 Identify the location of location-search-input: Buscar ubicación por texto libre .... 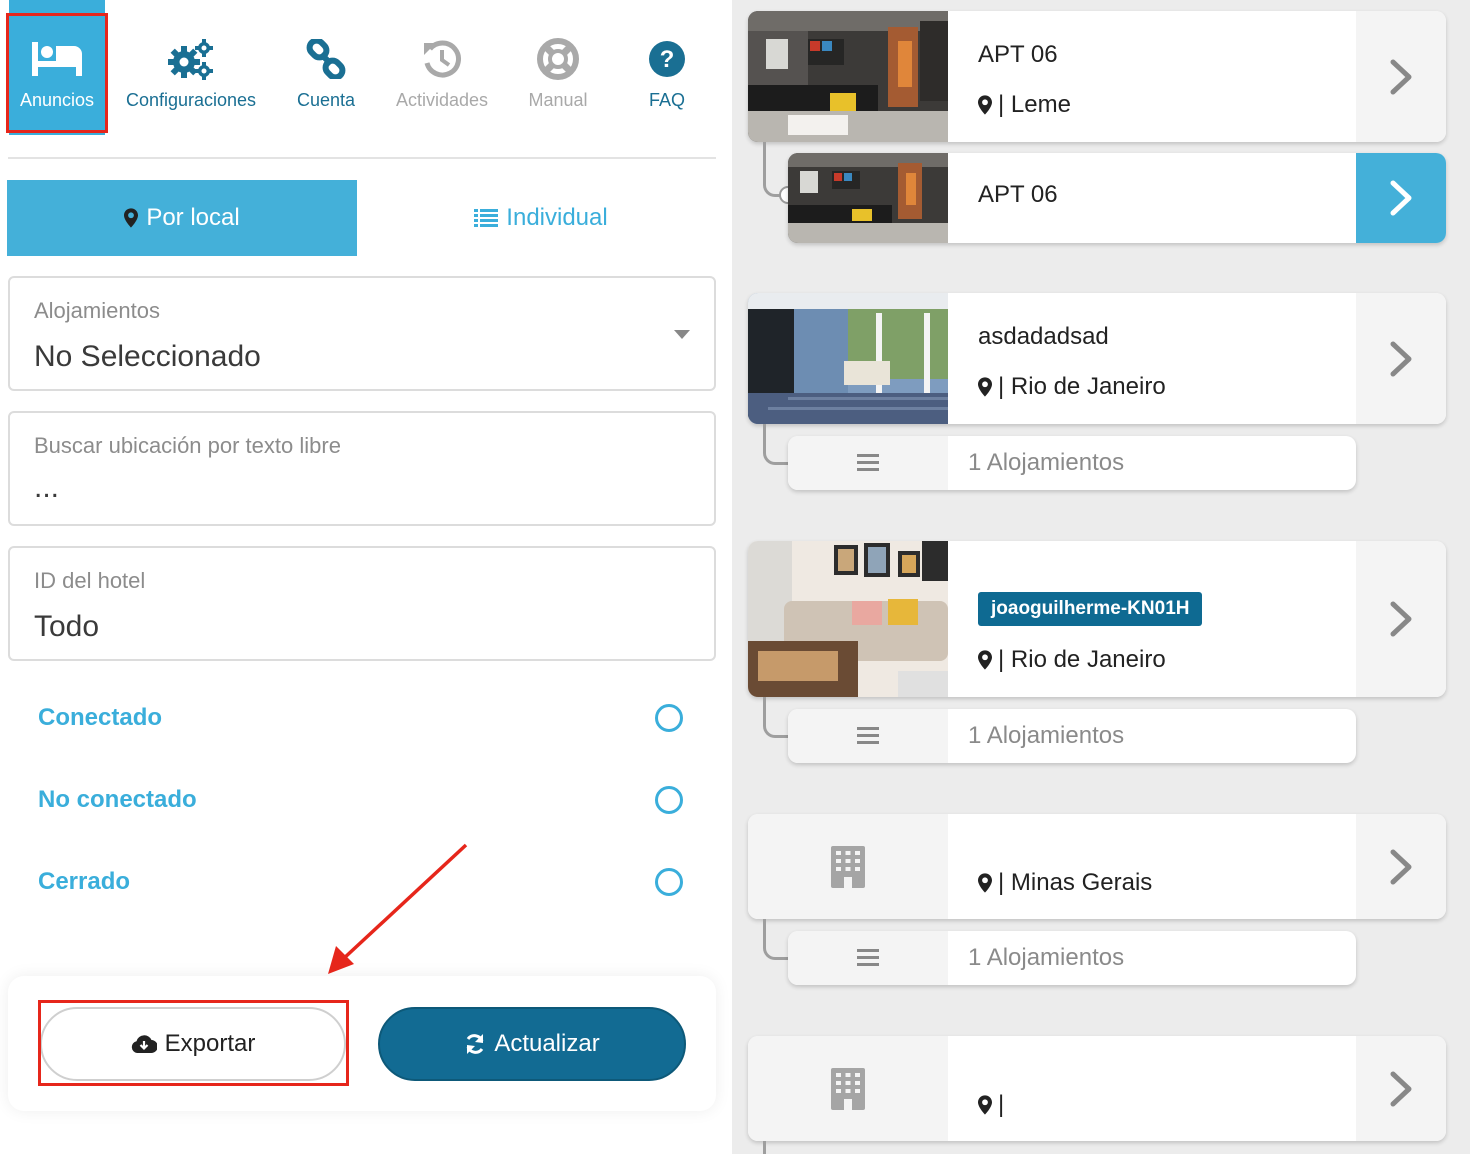
(362, 468).